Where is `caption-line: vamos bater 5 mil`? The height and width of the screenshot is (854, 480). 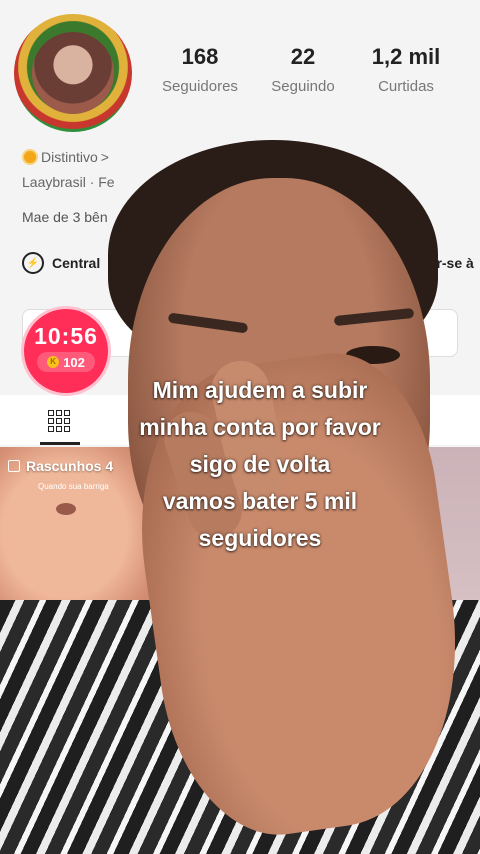
caption-line: vamos bater 5 mil is located at coordinates (260, 501).